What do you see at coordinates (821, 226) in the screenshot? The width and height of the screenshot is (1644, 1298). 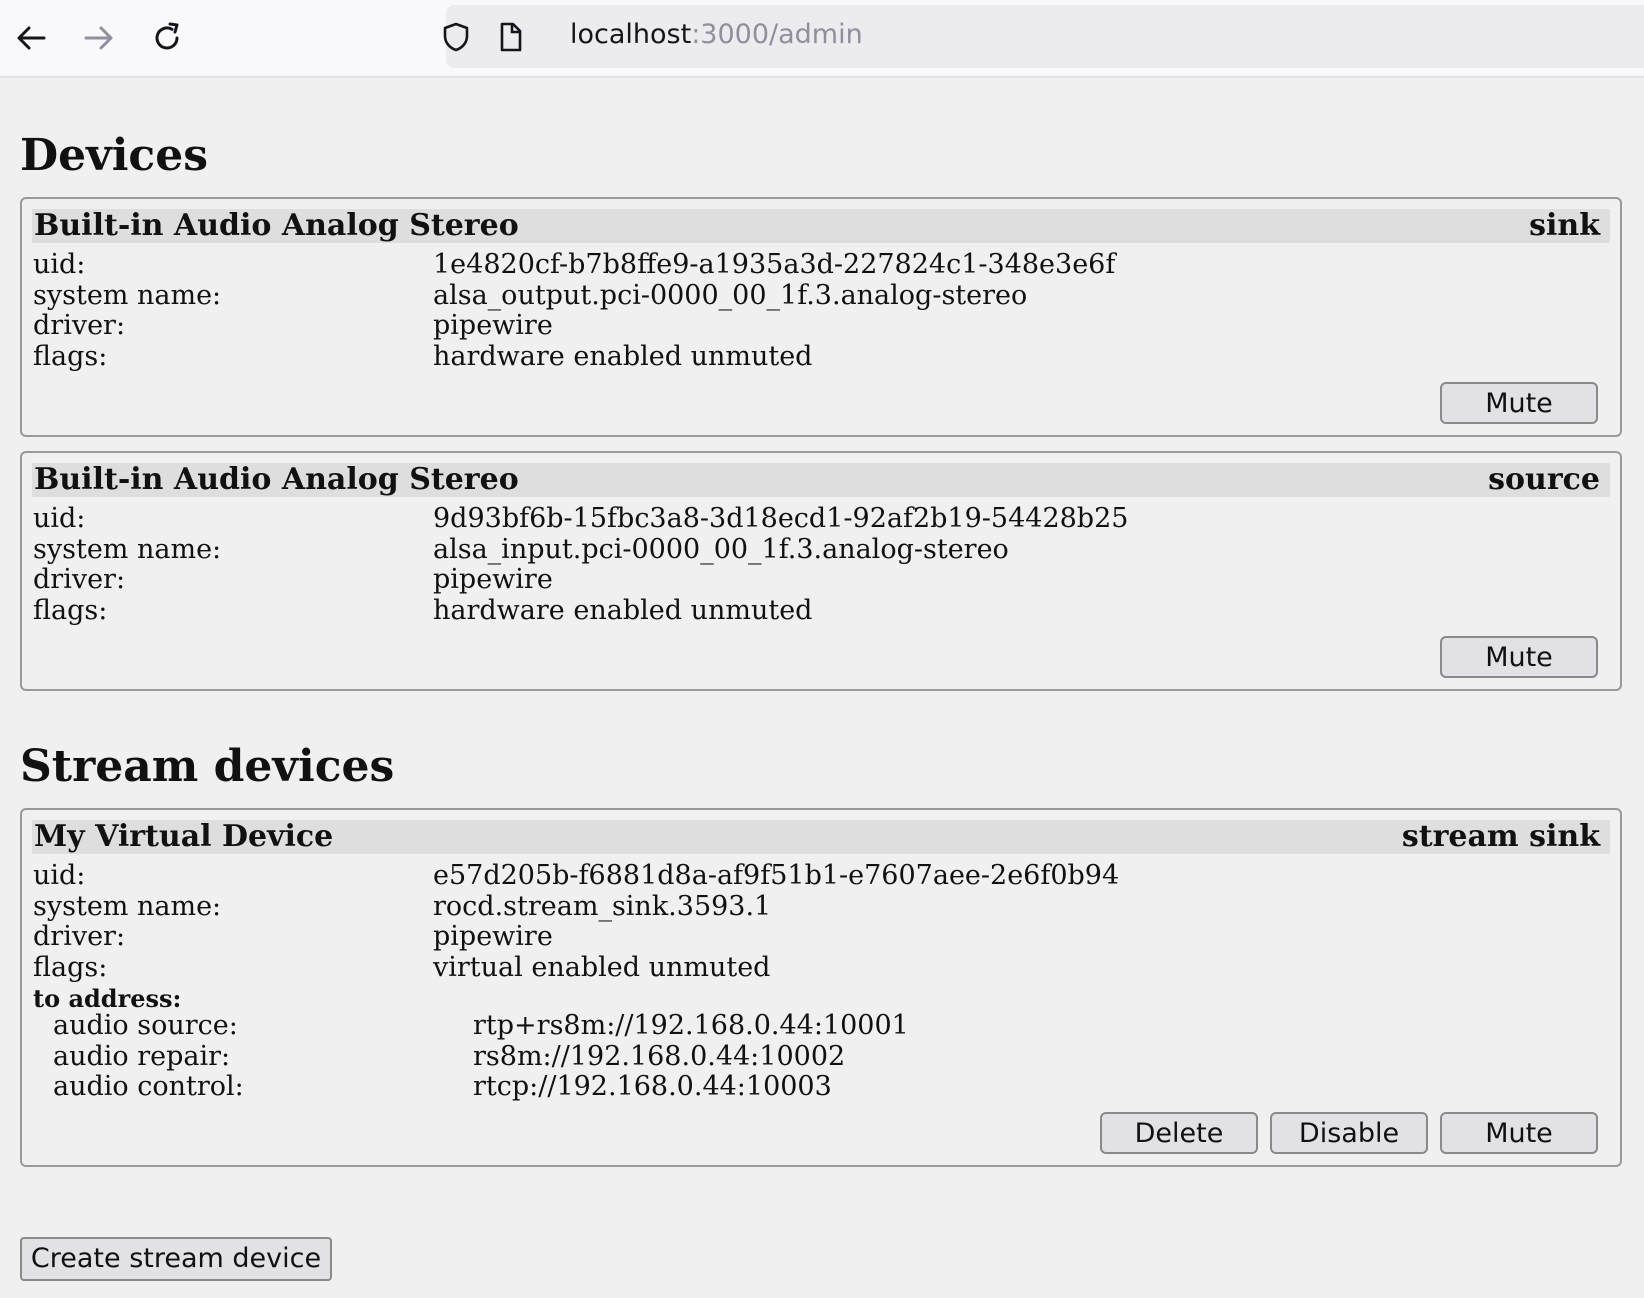 I see `device-card-header: Built-in Audio Analog Stereo sink` at bounding box center [821, 226].